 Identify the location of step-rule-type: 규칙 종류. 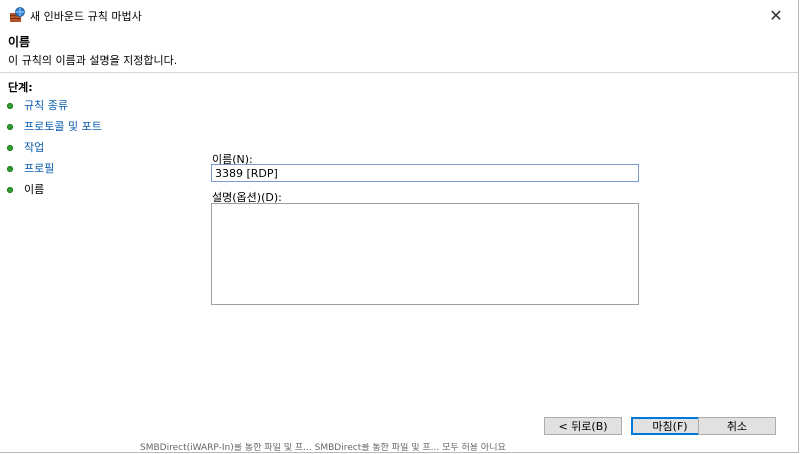
(54, 108).